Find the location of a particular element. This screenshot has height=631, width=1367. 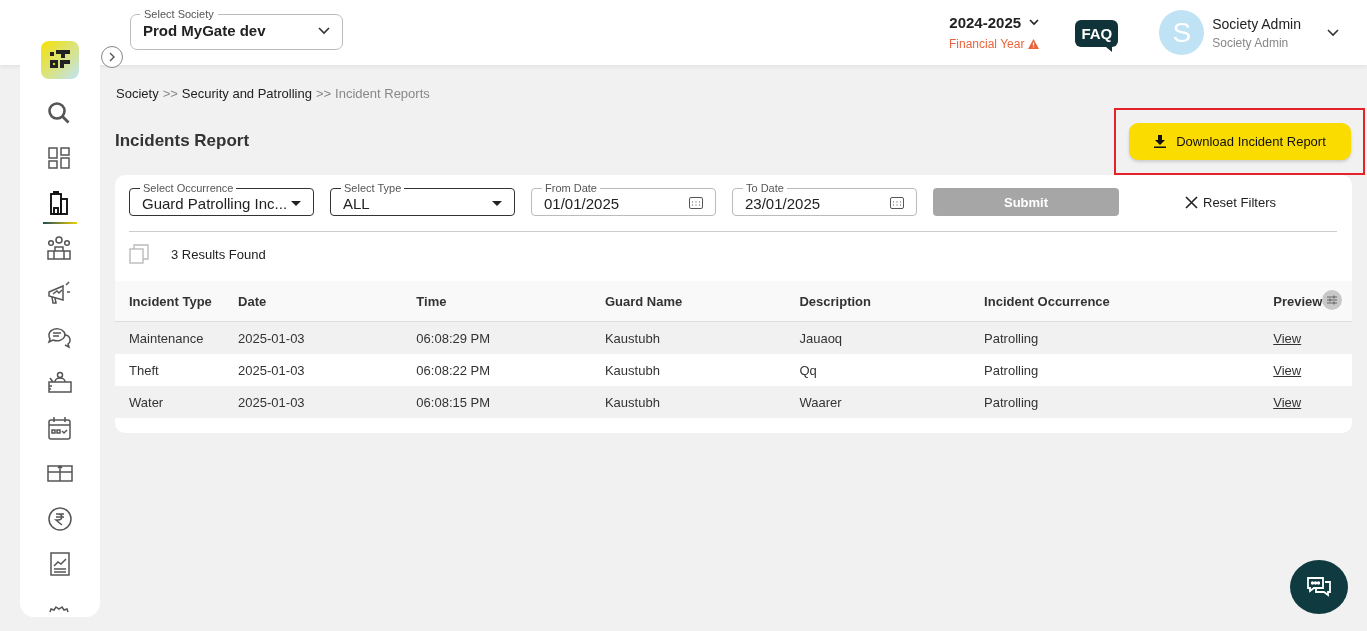

rupee-icon is located at coordinates (60, 518).